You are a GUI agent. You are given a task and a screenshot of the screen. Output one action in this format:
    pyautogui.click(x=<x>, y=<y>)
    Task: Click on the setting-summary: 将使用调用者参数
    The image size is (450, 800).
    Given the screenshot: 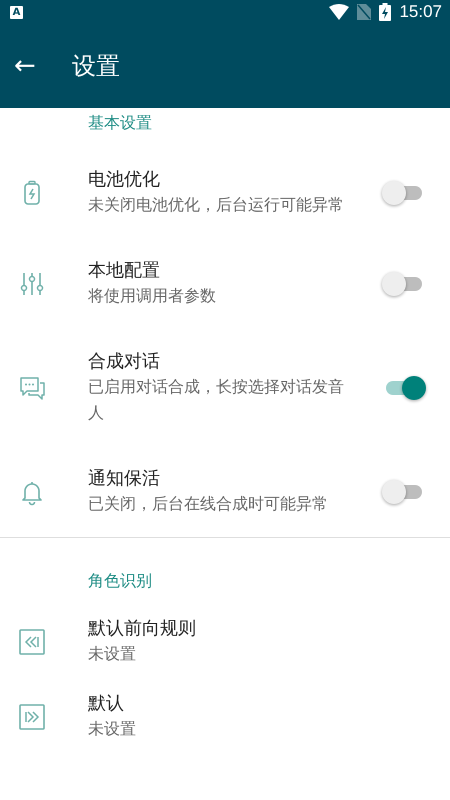 What is the action you would take?
    pyautogui.click(x=152, y=296)
    